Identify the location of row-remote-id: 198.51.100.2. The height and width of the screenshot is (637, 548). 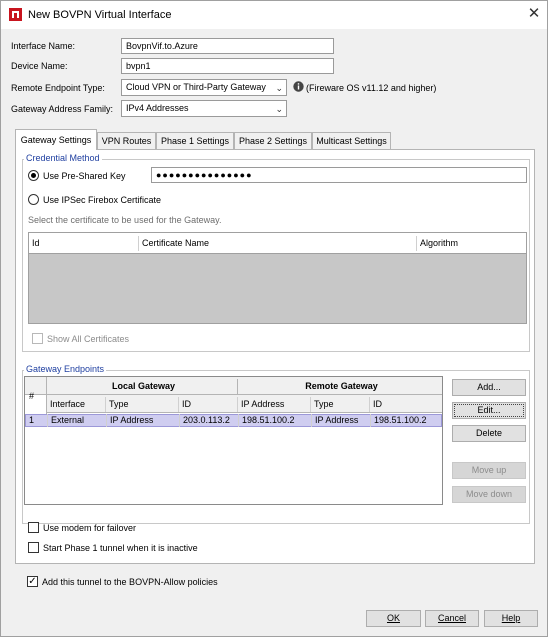
(400, 420).